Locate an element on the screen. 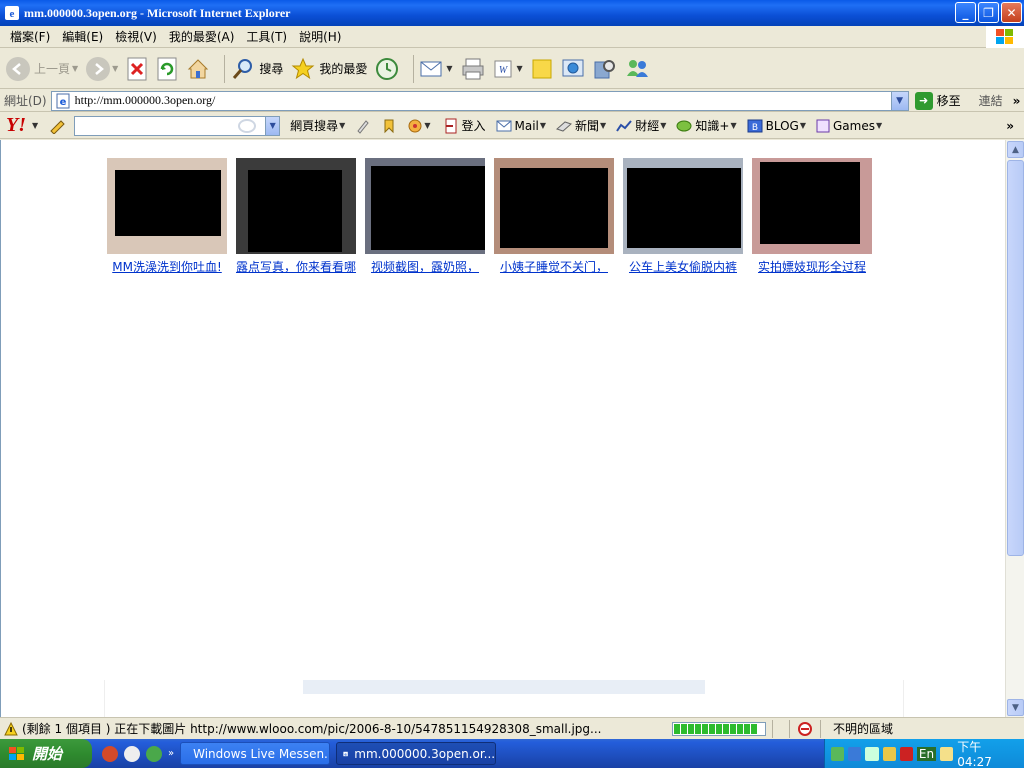  games-link: Games ▼ is located at coordinates (849, 126).